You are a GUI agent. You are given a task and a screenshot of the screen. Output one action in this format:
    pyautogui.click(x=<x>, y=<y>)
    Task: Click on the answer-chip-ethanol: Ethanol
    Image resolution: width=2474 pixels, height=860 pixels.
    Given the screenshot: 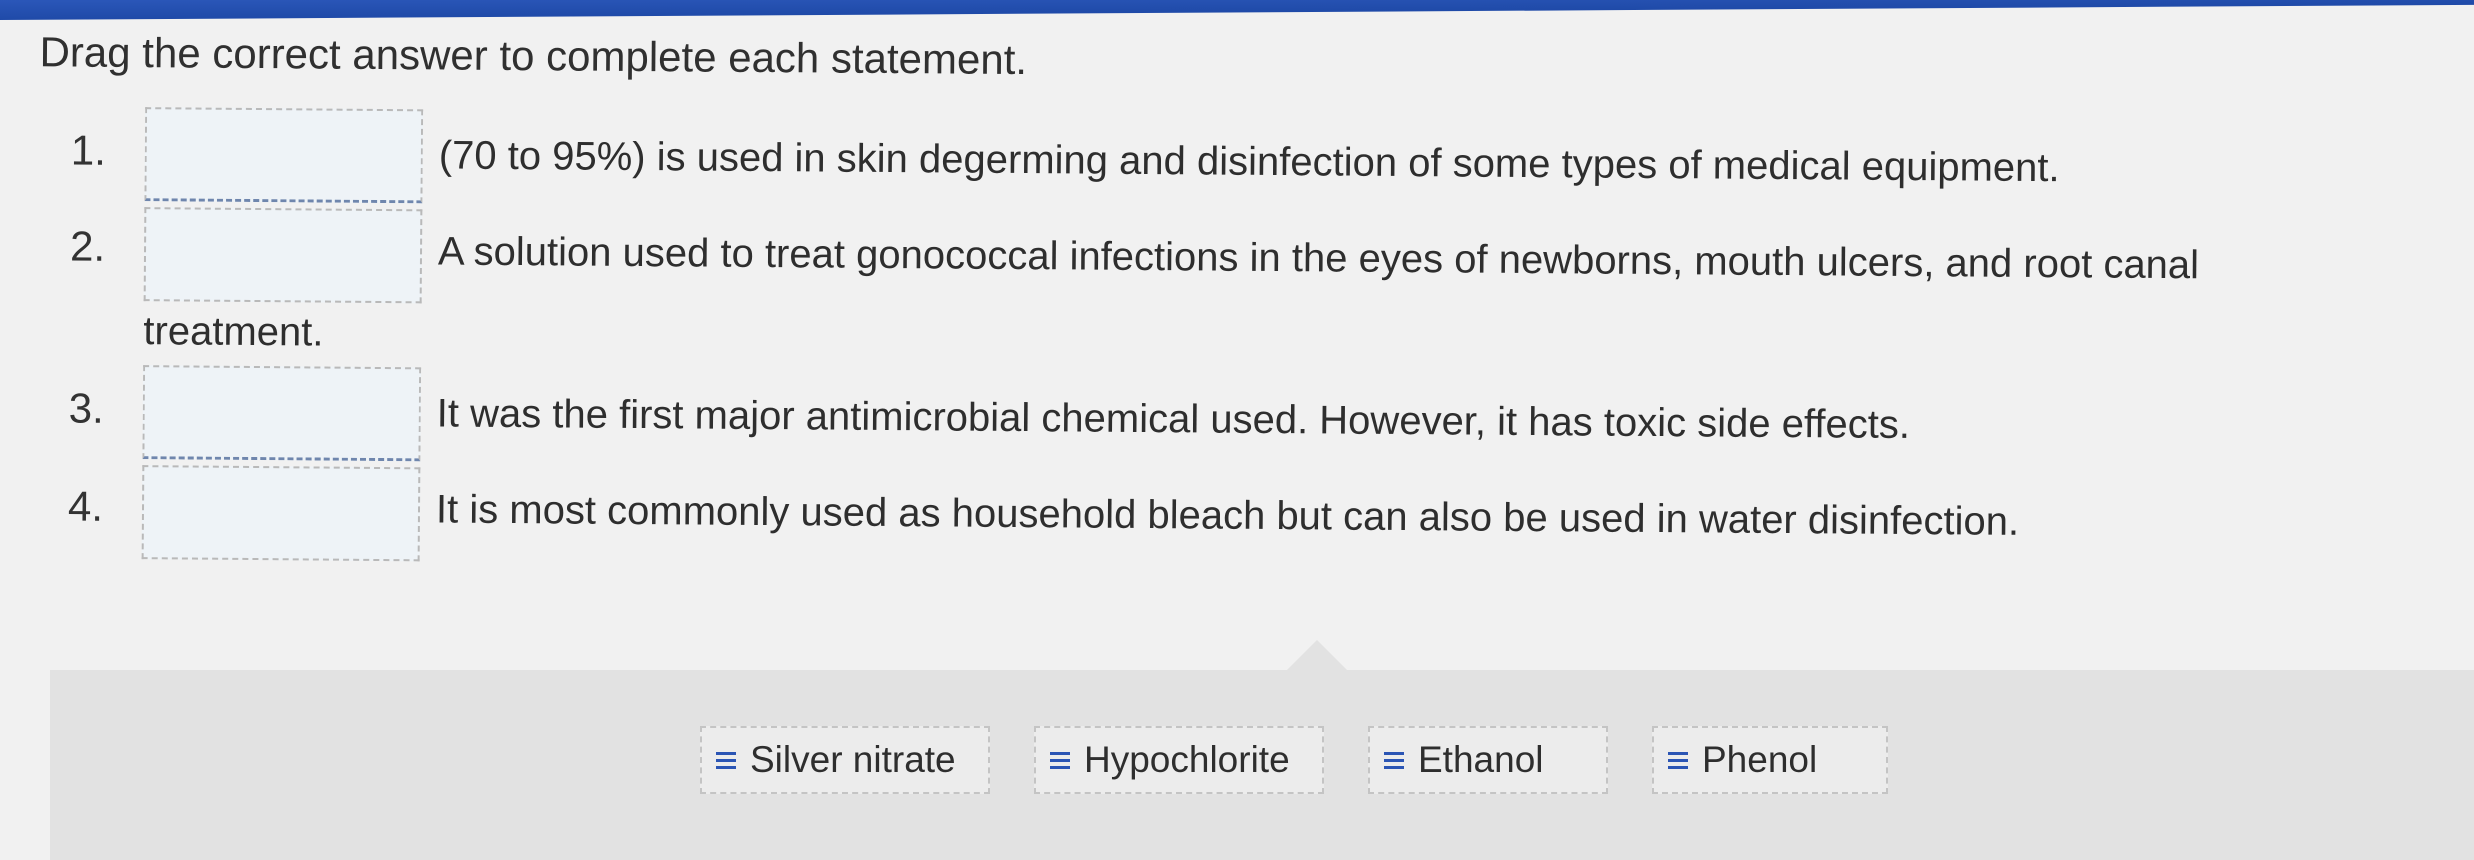 What is the action you would take?
    pyautogui.click(x=1488, y=760)
    